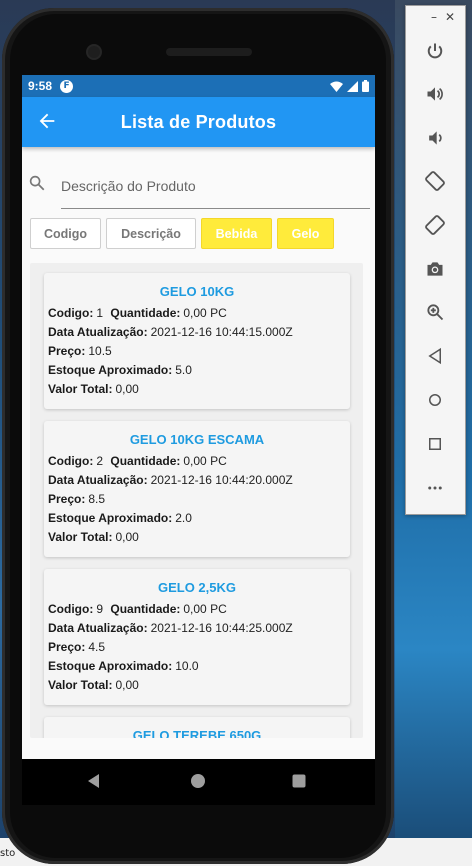  Describe the element at coordinates (100, 461) in the screenshot. I see `value-codigo: 2` at that location.